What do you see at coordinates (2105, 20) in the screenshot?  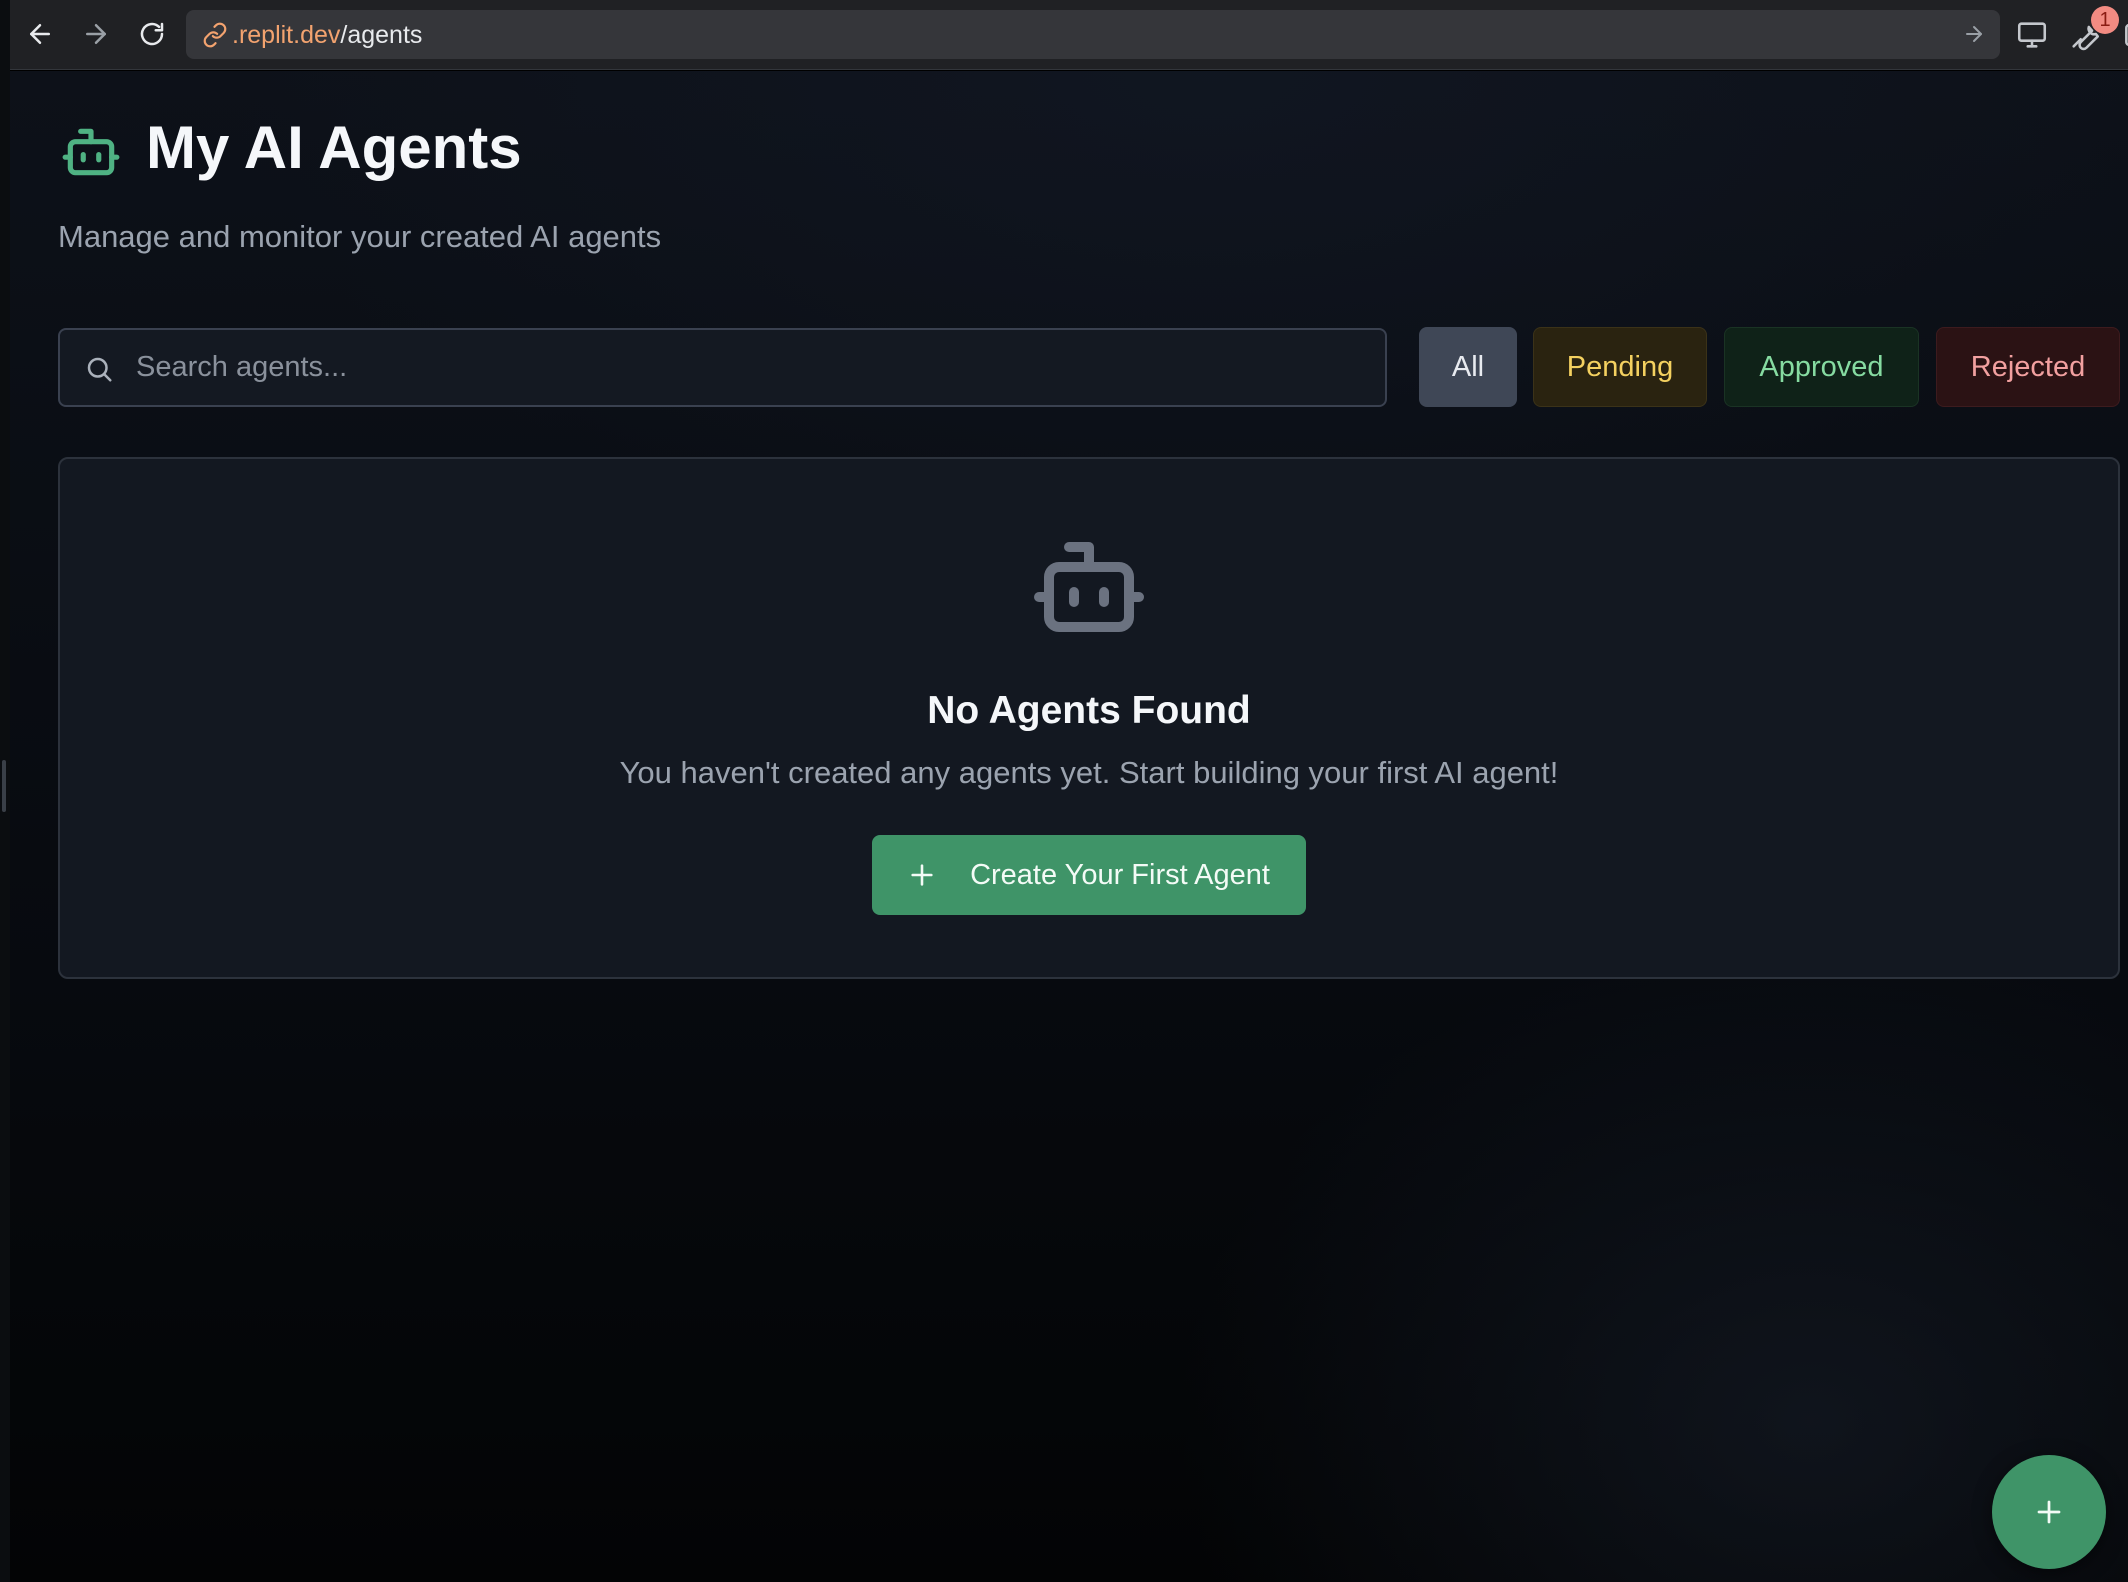 I see `notification-badge: 1` at bounding box center [2105, 20].